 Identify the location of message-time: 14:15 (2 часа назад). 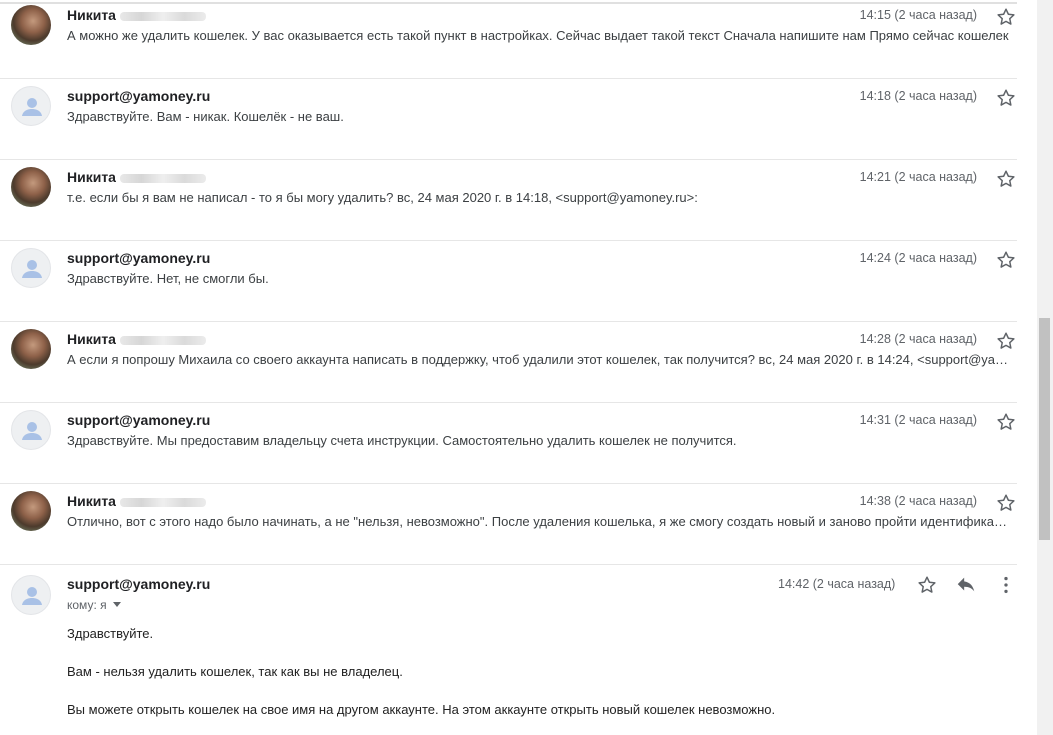
(918, 15).